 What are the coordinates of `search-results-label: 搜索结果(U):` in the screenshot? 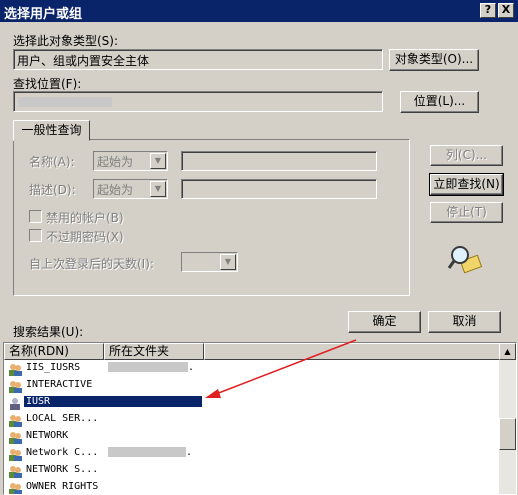 It's located at (48, 332).